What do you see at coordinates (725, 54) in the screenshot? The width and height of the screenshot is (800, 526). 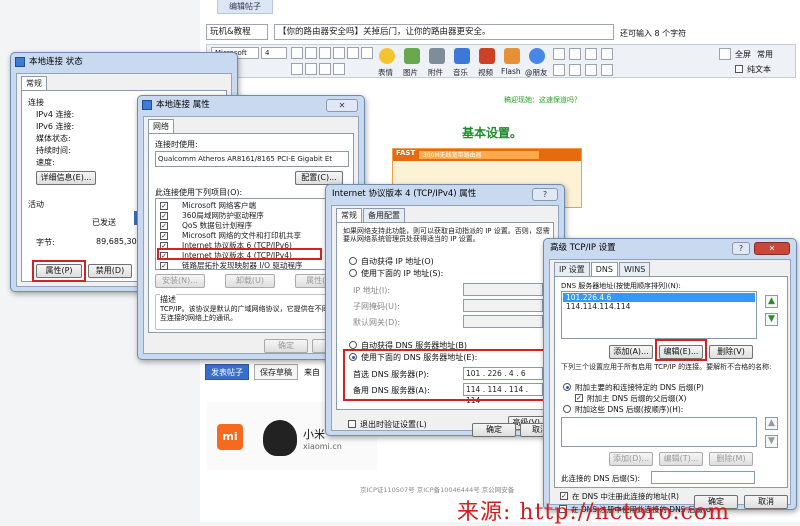 I see `undo-icon` at bounding box center [725, 54].